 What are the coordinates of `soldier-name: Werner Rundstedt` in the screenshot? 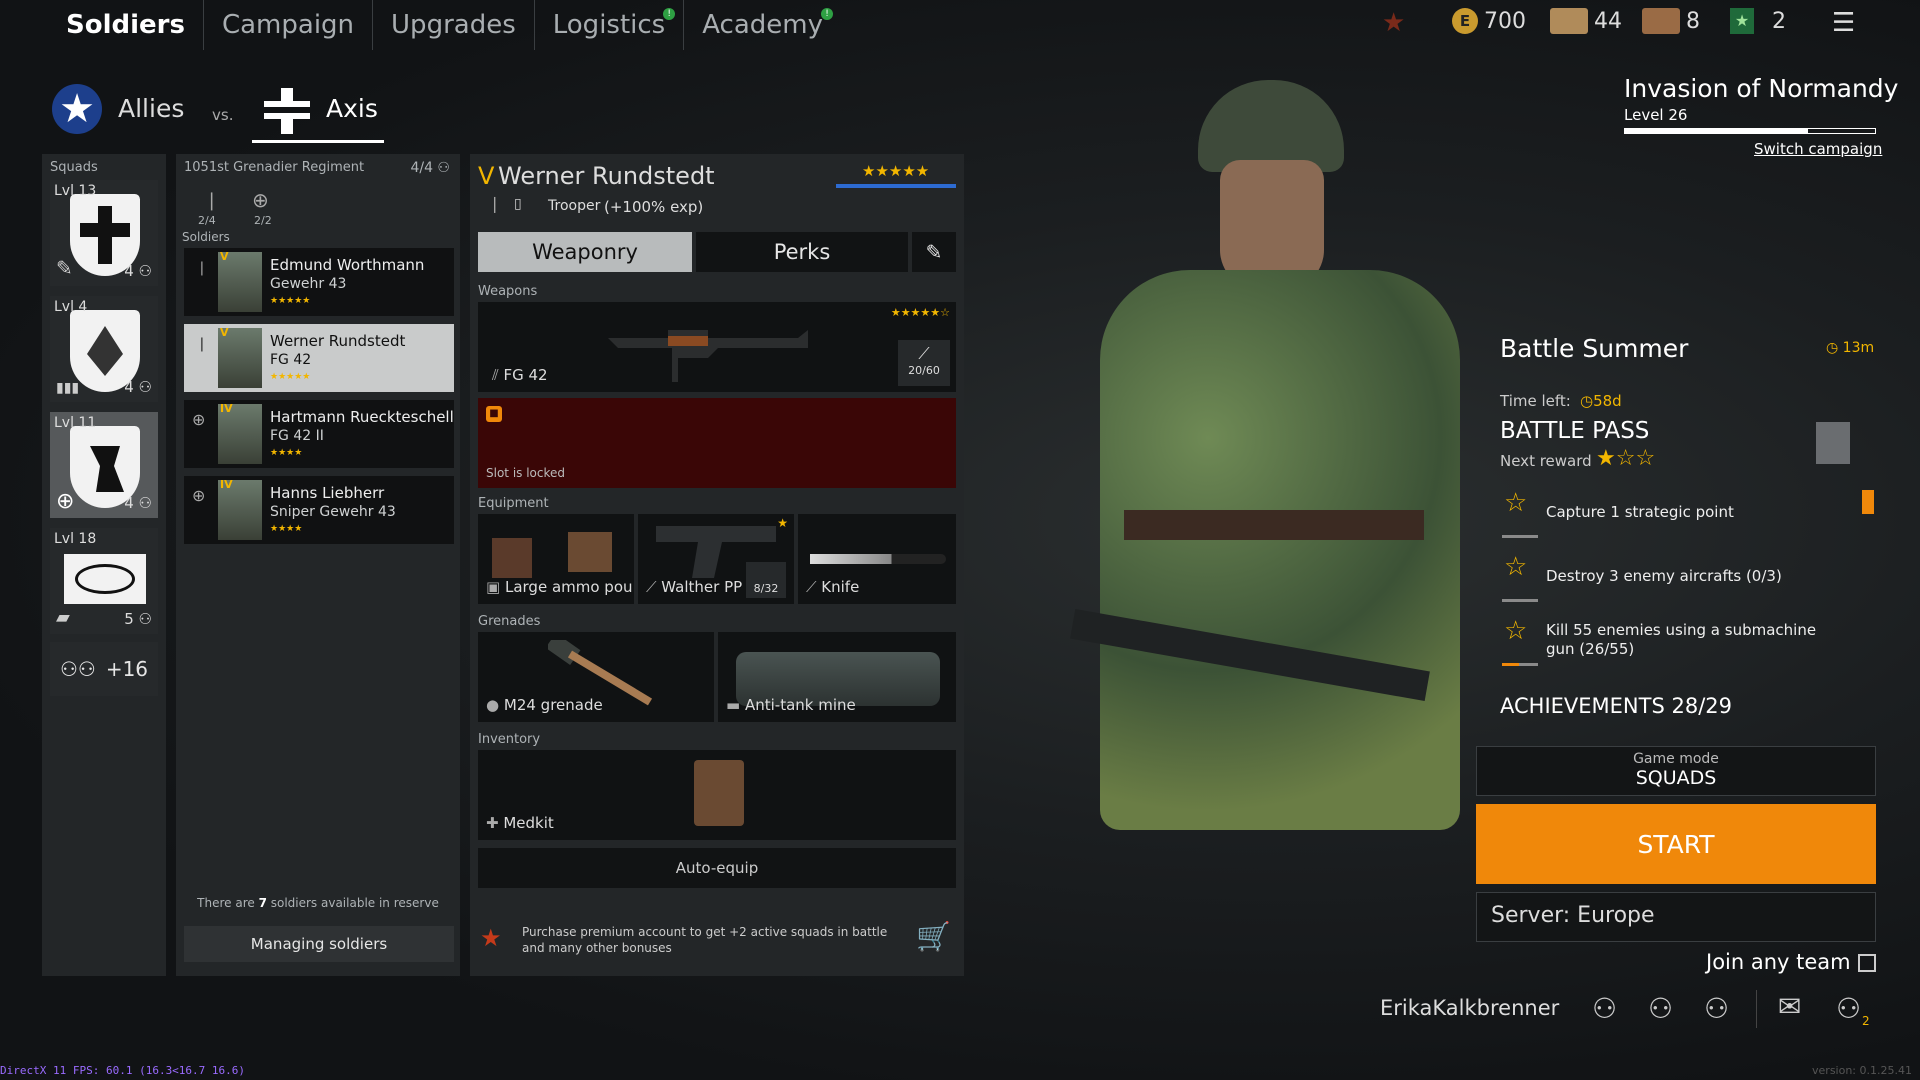 It's located at (606, 176).